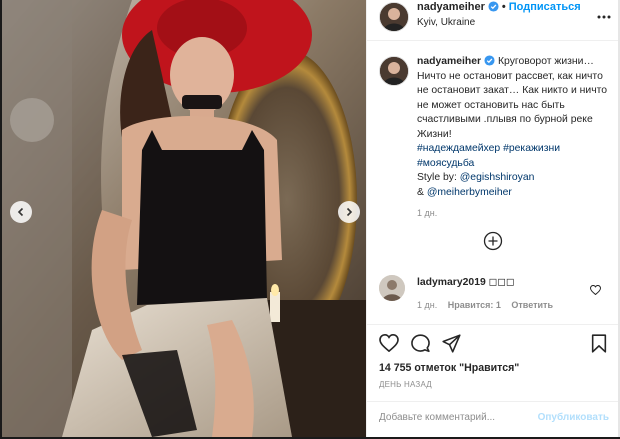  I want to click on next-photo-button, so click(349, 212).